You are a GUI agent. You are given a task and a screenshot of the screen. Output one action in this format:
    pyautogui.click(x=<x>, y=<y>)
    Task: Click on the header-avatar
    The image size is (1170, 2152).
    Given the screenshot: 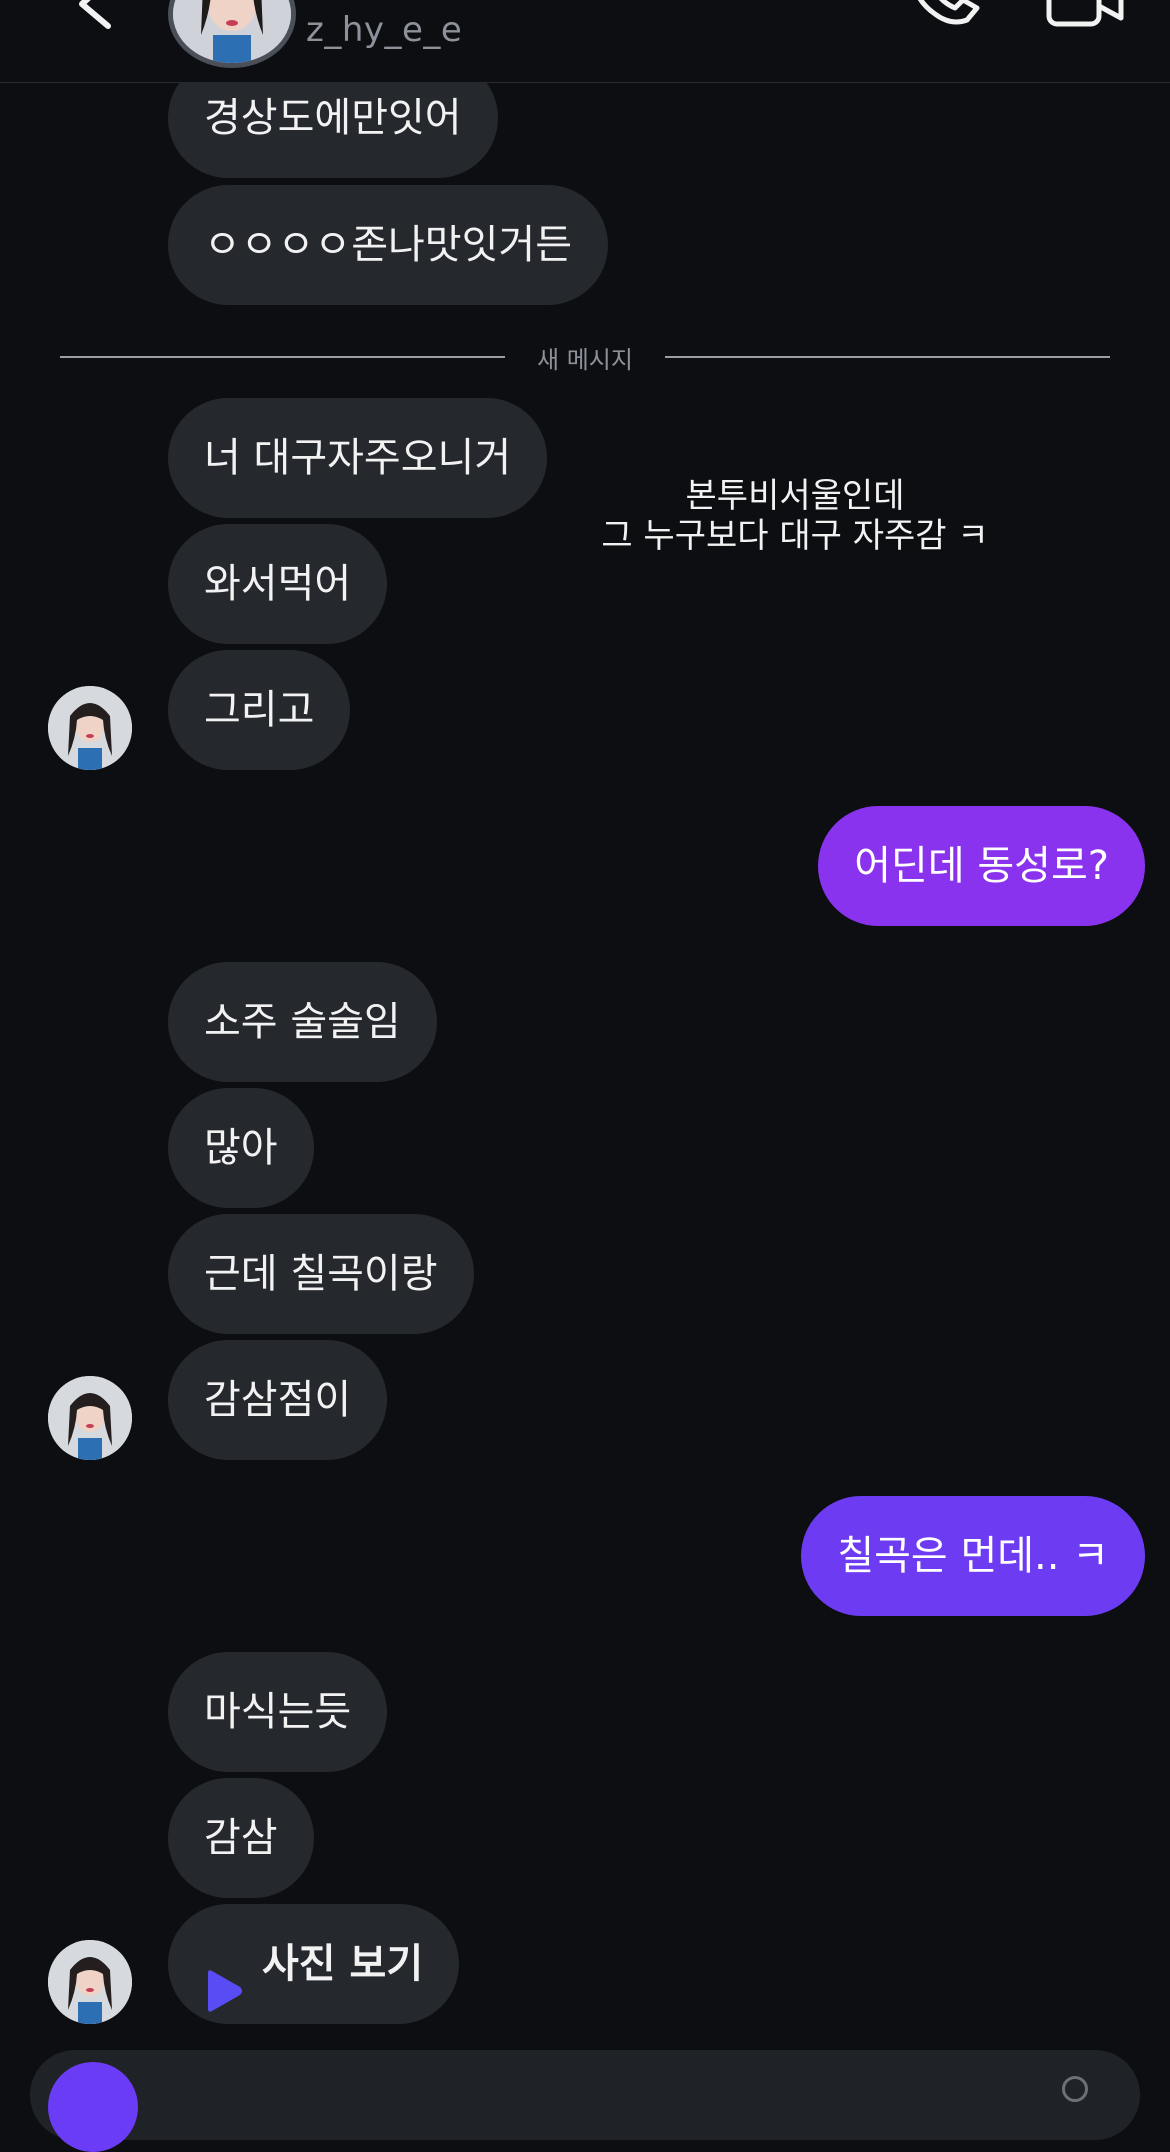 What is the action you would take?
    pyautogui.click(x=232, y=34)
    